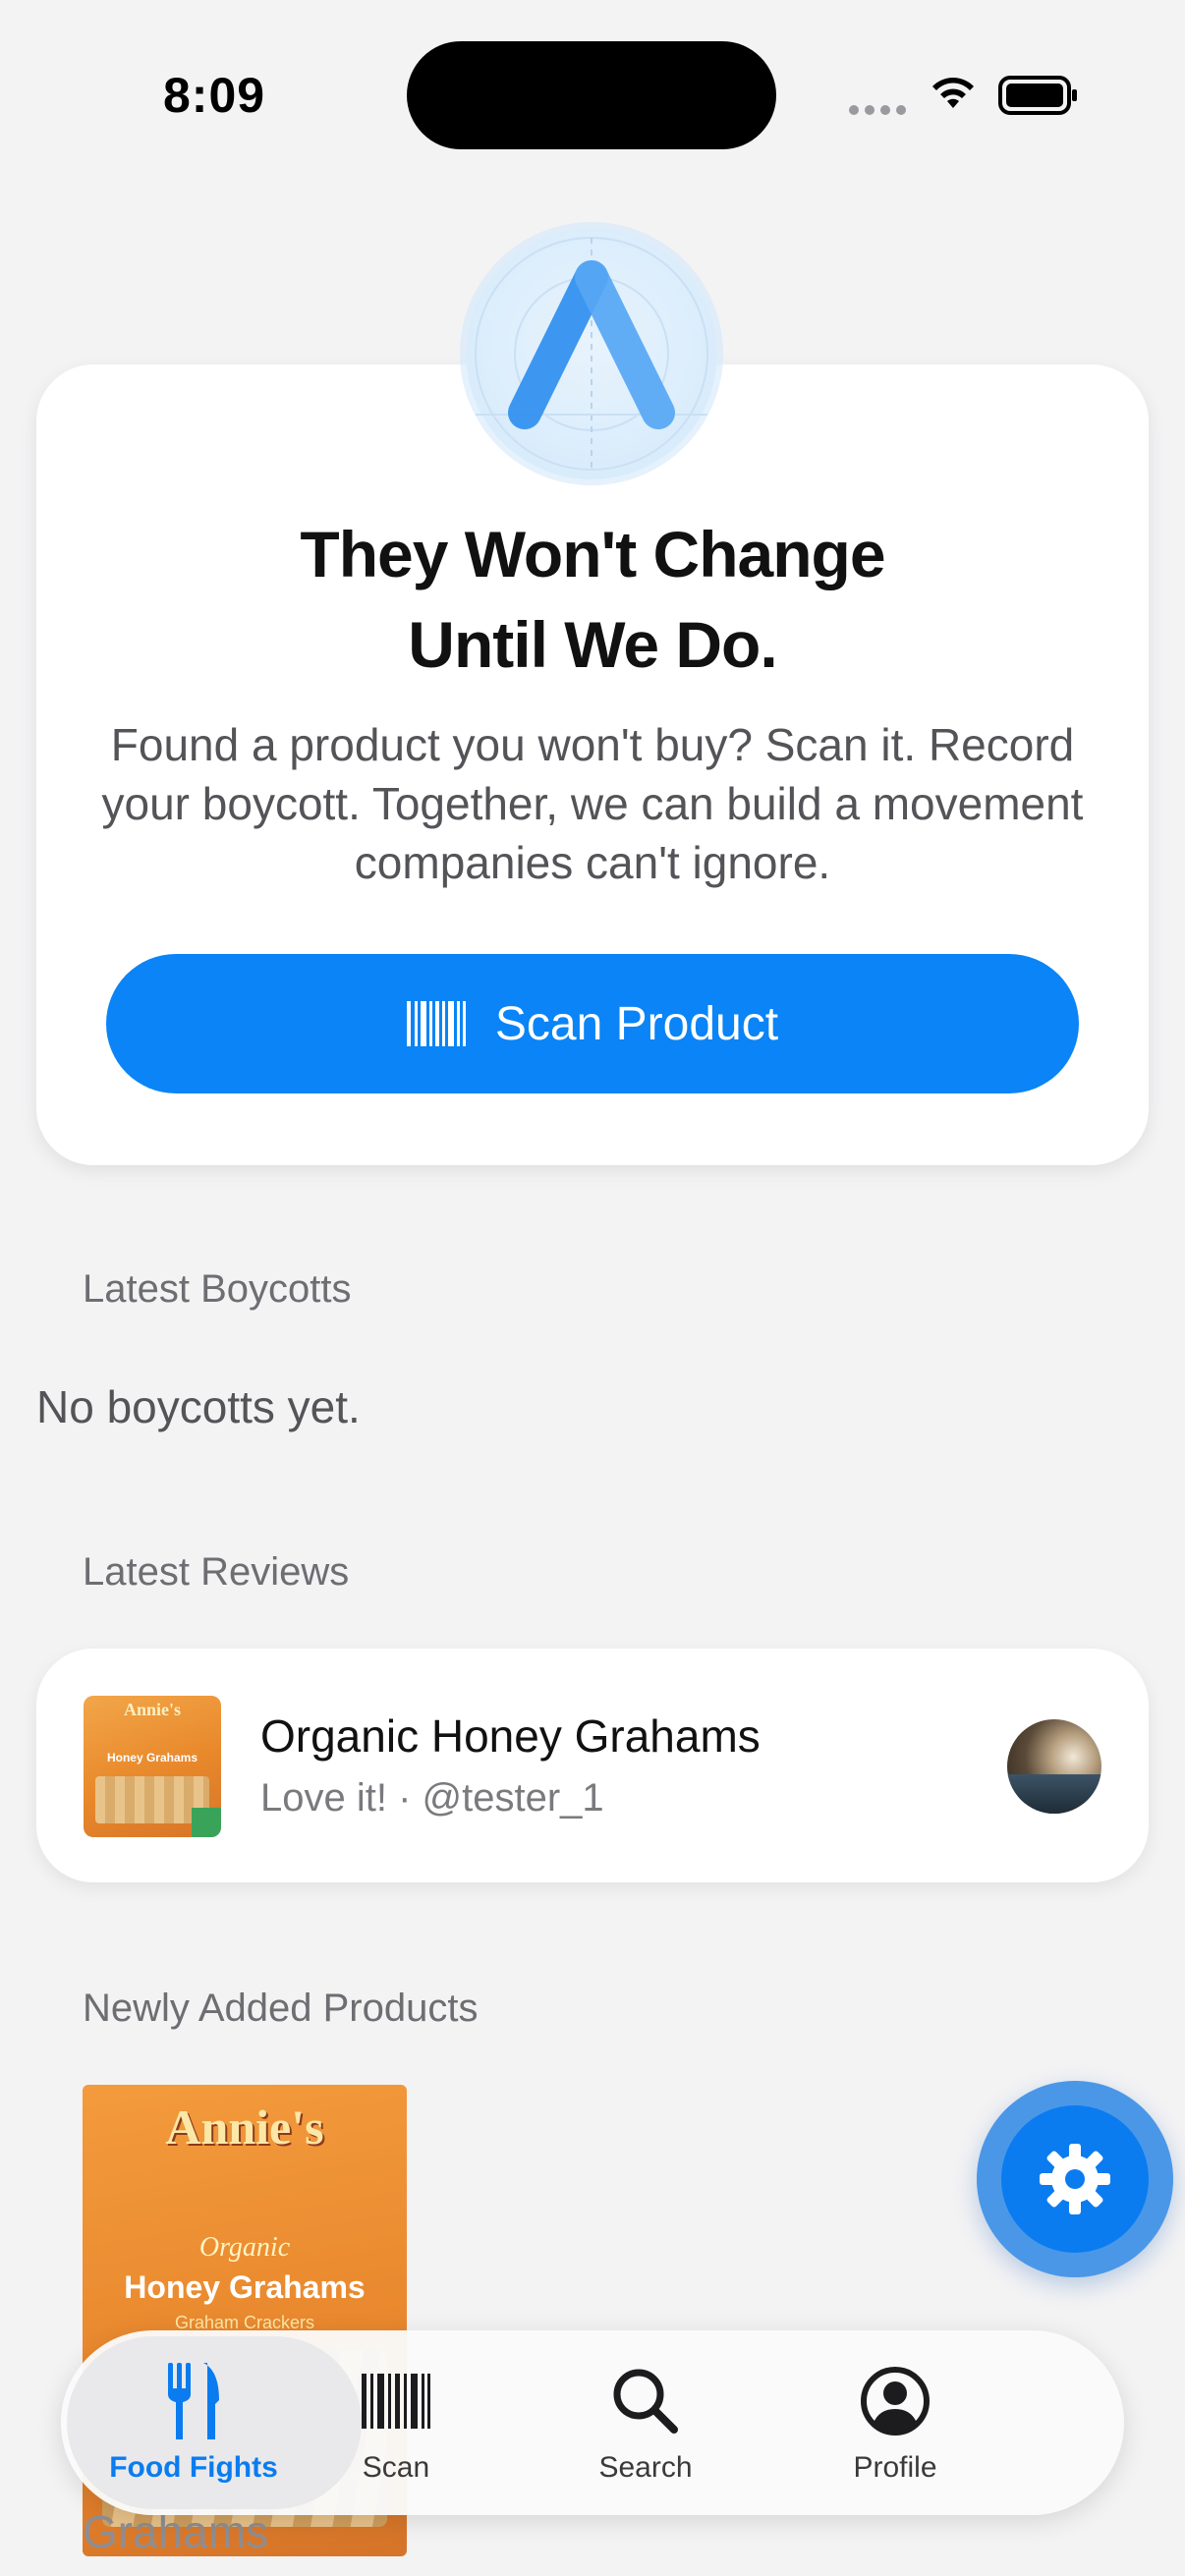  I want to click on section-label-reviews: Latest Reviews, so click(216, 1572).